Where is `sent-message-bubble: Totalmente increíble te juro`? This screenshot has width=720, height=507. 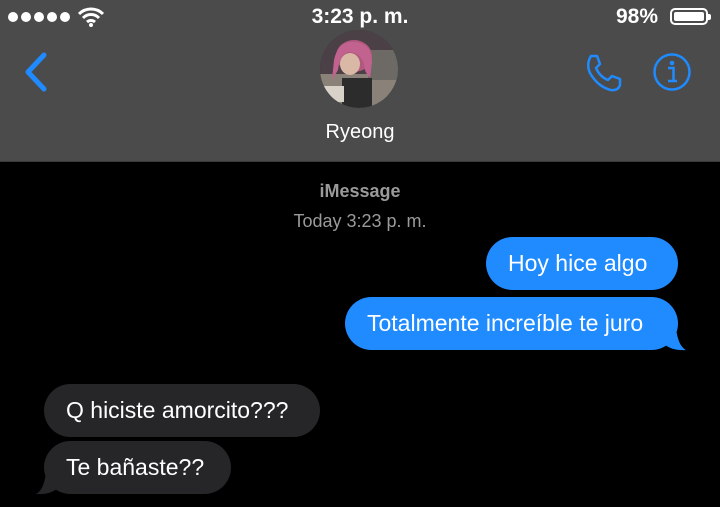 sent-message-bubble: Totalmente increíble te juro is located at coordinates (511, 323).